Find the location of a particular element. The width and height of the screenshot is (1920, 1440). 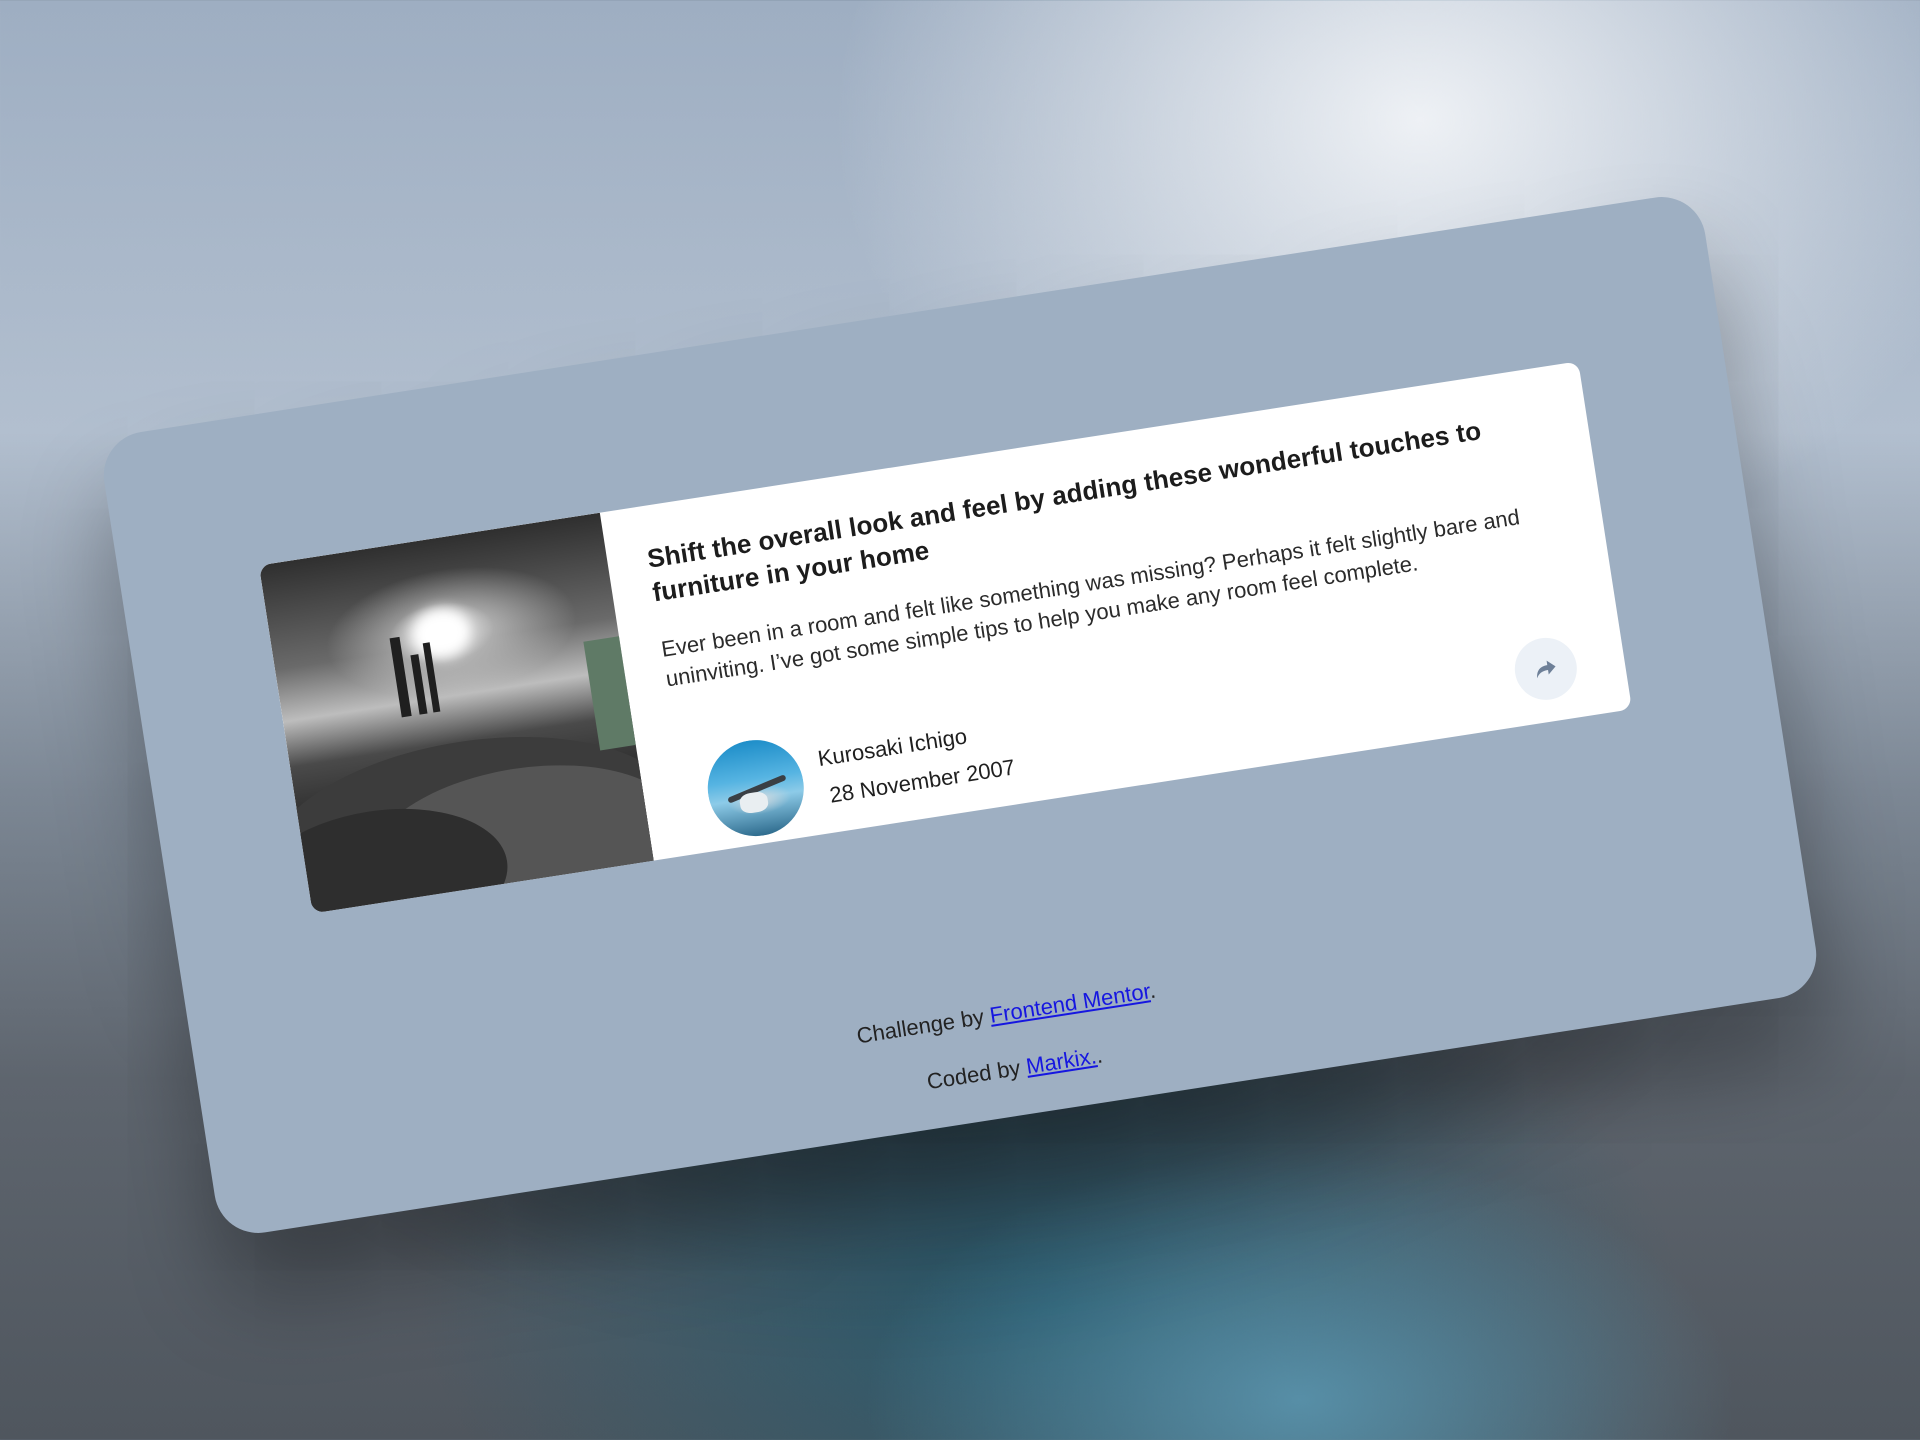

share-button is located at coordinates (1546, 669).